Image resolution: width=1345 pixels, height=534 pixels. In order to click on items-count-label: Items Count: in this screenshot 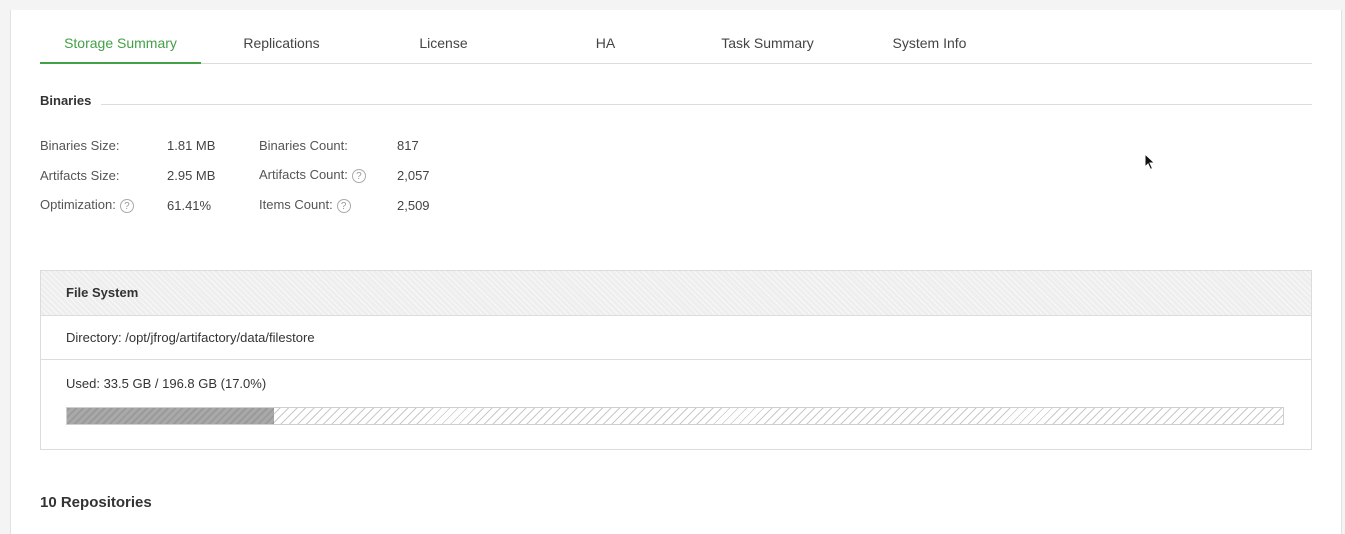, I will do `click(296, 204)`.